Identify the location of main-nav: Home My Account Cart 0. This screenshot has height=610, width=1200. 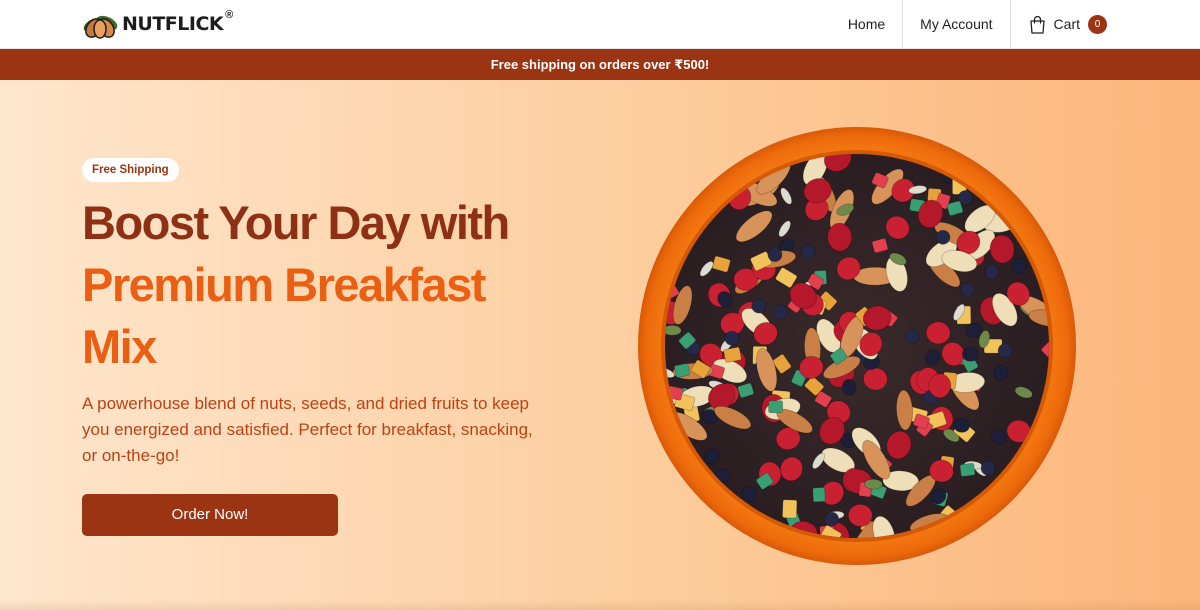
(1015, 24).